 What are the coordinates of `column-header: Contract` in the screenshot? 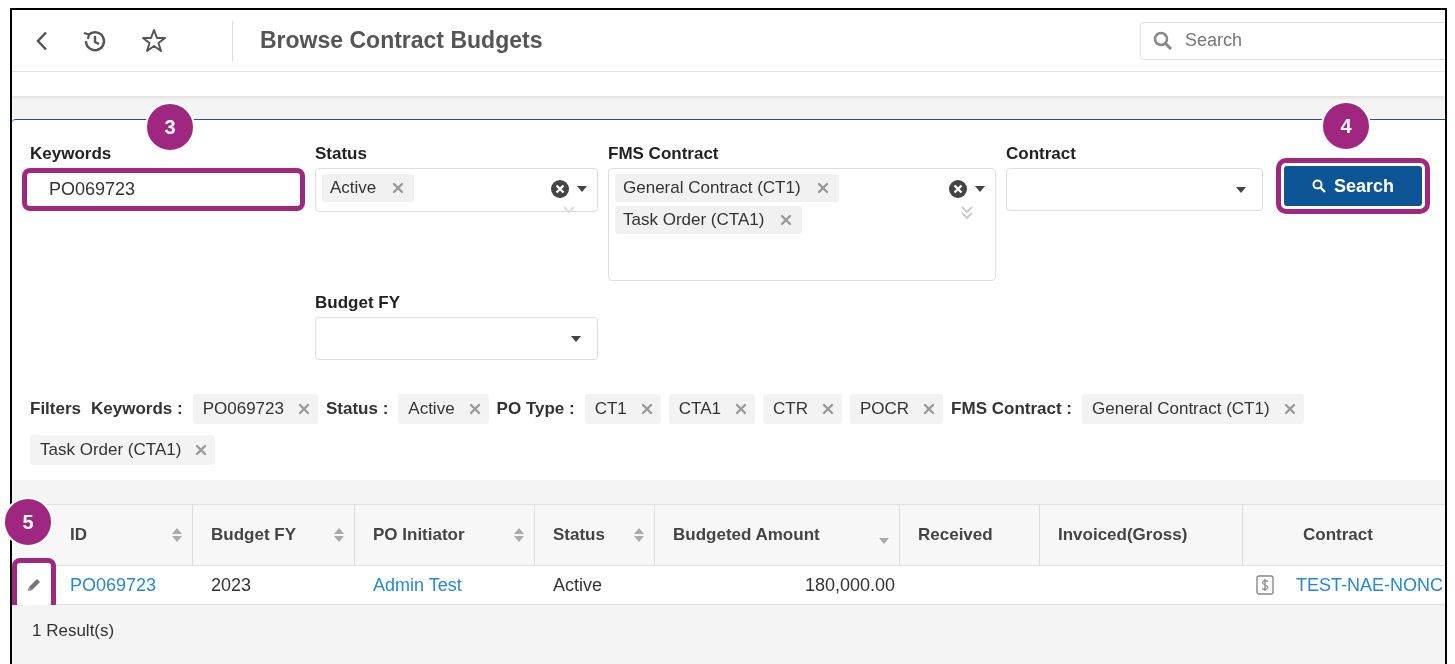 It's located at (1344, 535).